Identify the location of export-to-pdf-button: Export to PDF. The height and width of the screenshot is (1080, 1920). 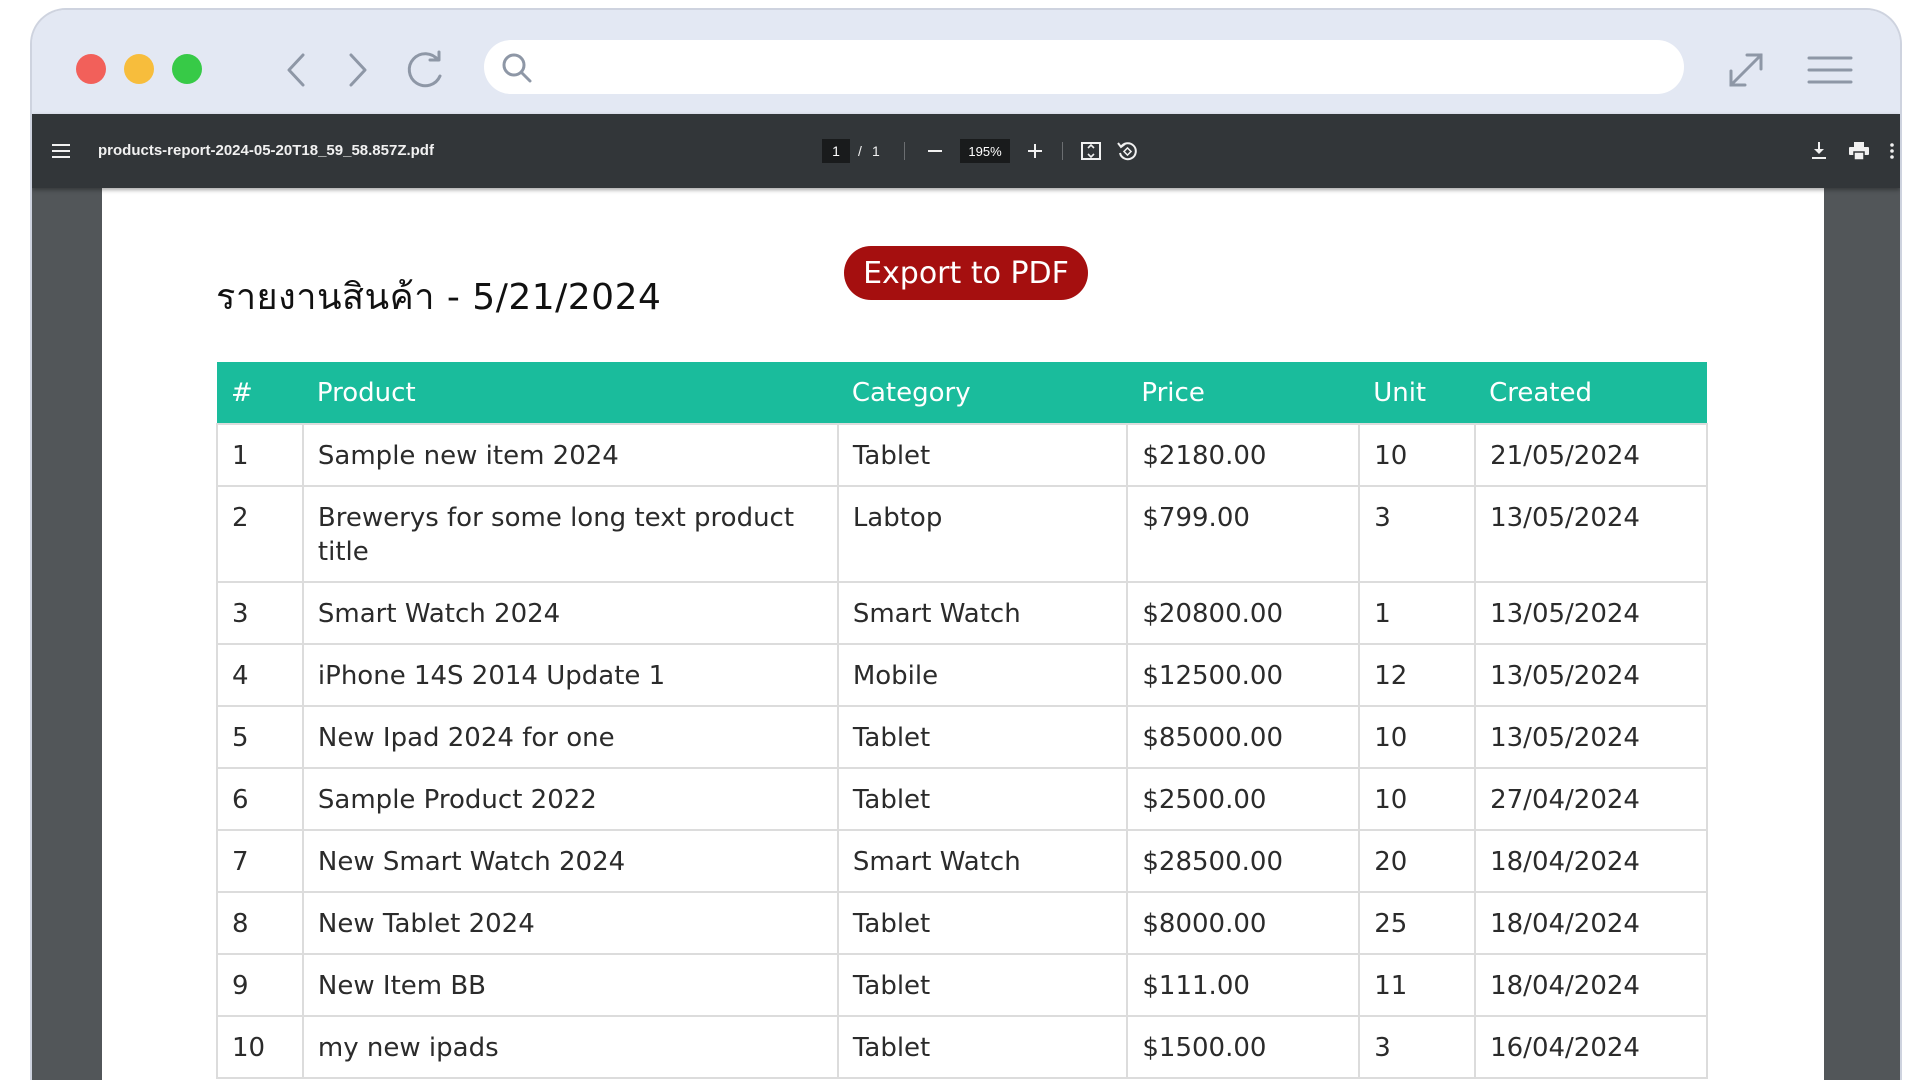
(966, 273).